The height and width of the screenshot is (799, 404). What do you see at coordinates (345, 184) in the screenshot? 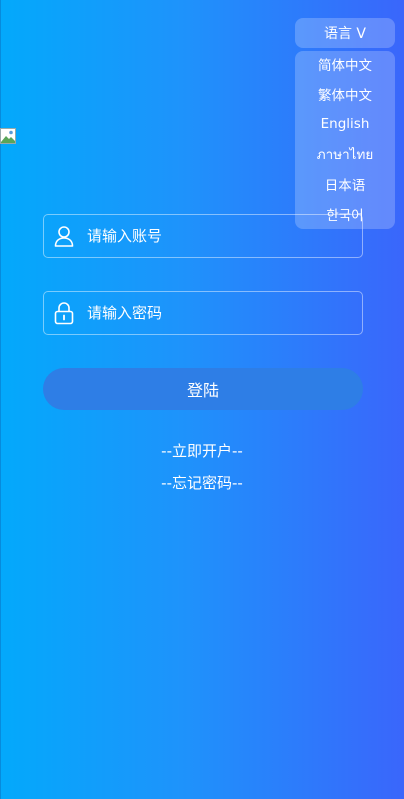
I see `language-option-japanese: 日本语` at bounding box center [345, 184].